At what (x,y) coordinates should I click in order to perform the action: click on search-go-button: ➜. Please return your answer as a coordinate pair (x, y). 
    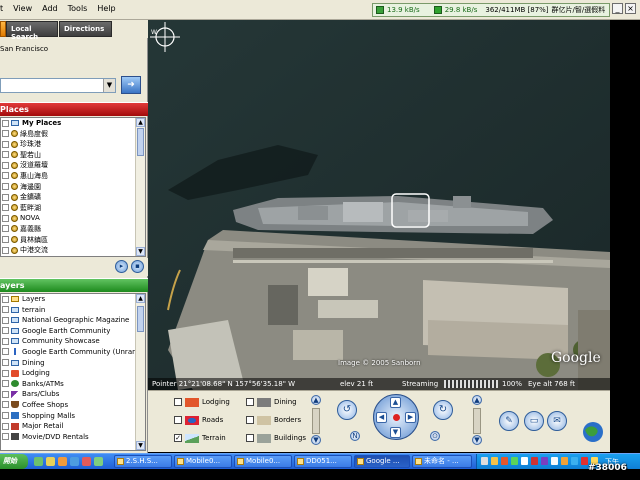
    Looking at the image, I should click on (131, 85).